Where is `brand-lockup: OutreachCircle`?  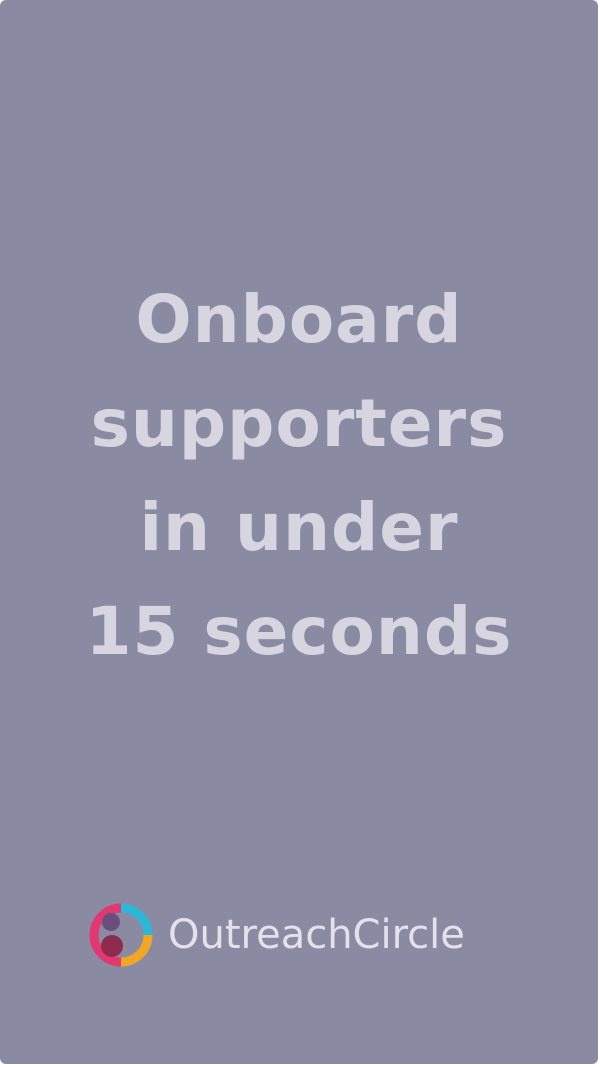
brand-lockup: OutreachCircle is located at coordinates (276, 935).